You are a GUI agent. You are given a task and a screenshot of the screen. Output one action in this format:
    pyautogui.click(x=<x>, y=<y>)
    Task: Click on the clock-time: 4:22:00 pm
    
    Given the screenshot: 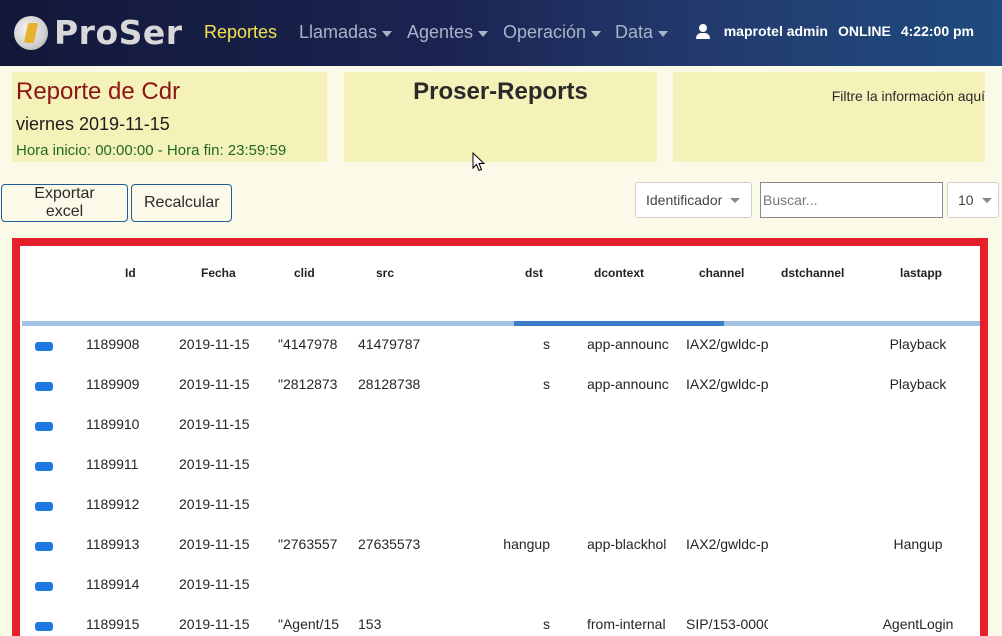 What is the action you would take?
    pyautogui.click(x=937, y=31)
    